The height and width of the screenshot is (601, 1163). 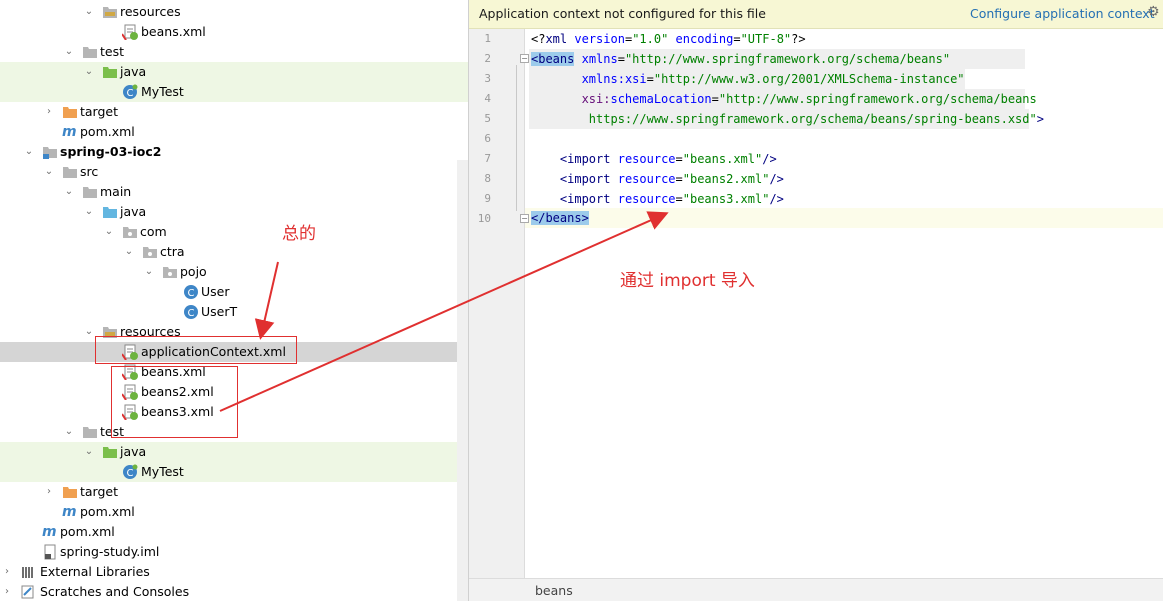 I want to click on arrow-to-applicationcontext, so click(x=266, y=300).